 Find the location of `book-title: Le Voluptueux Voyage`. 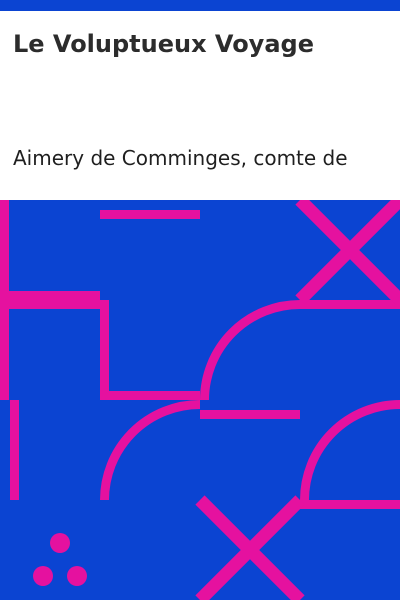

book-title: Le Voluptueux Voyage is located at coordinates (163, 44).